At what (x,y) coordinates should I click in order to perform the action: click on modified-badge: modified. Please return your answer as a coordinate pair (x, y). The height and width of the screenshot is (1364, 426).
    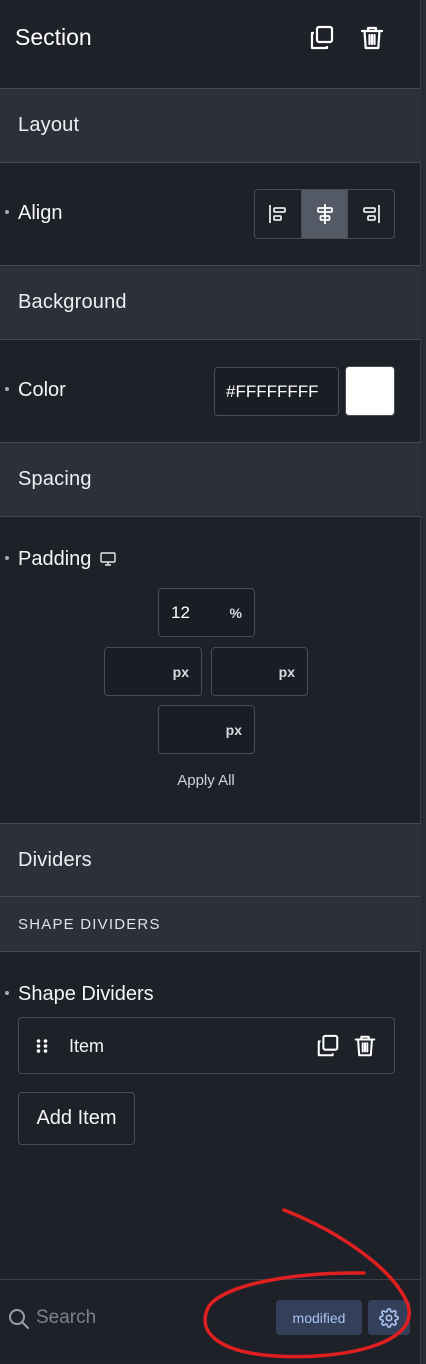
    Looking at the image, I should click on (319, 1317).